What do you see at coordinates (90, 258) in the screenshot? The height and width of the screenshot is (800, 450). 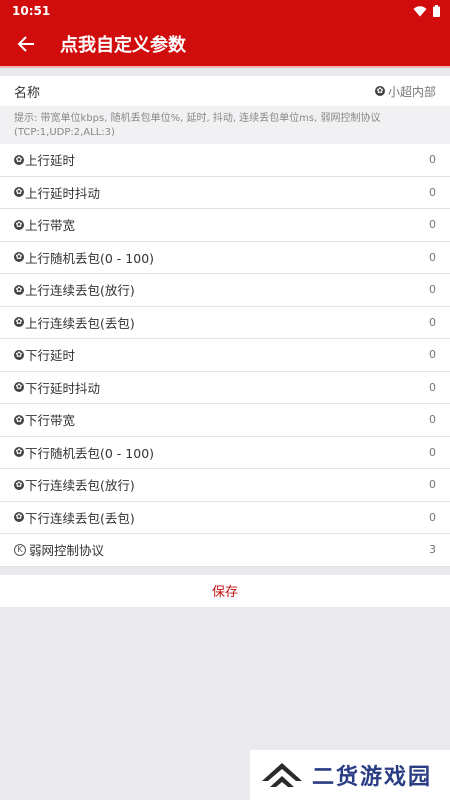 I see `param-label: 上行随机丢包(0 - 100)` at bounding box center [90, 258].